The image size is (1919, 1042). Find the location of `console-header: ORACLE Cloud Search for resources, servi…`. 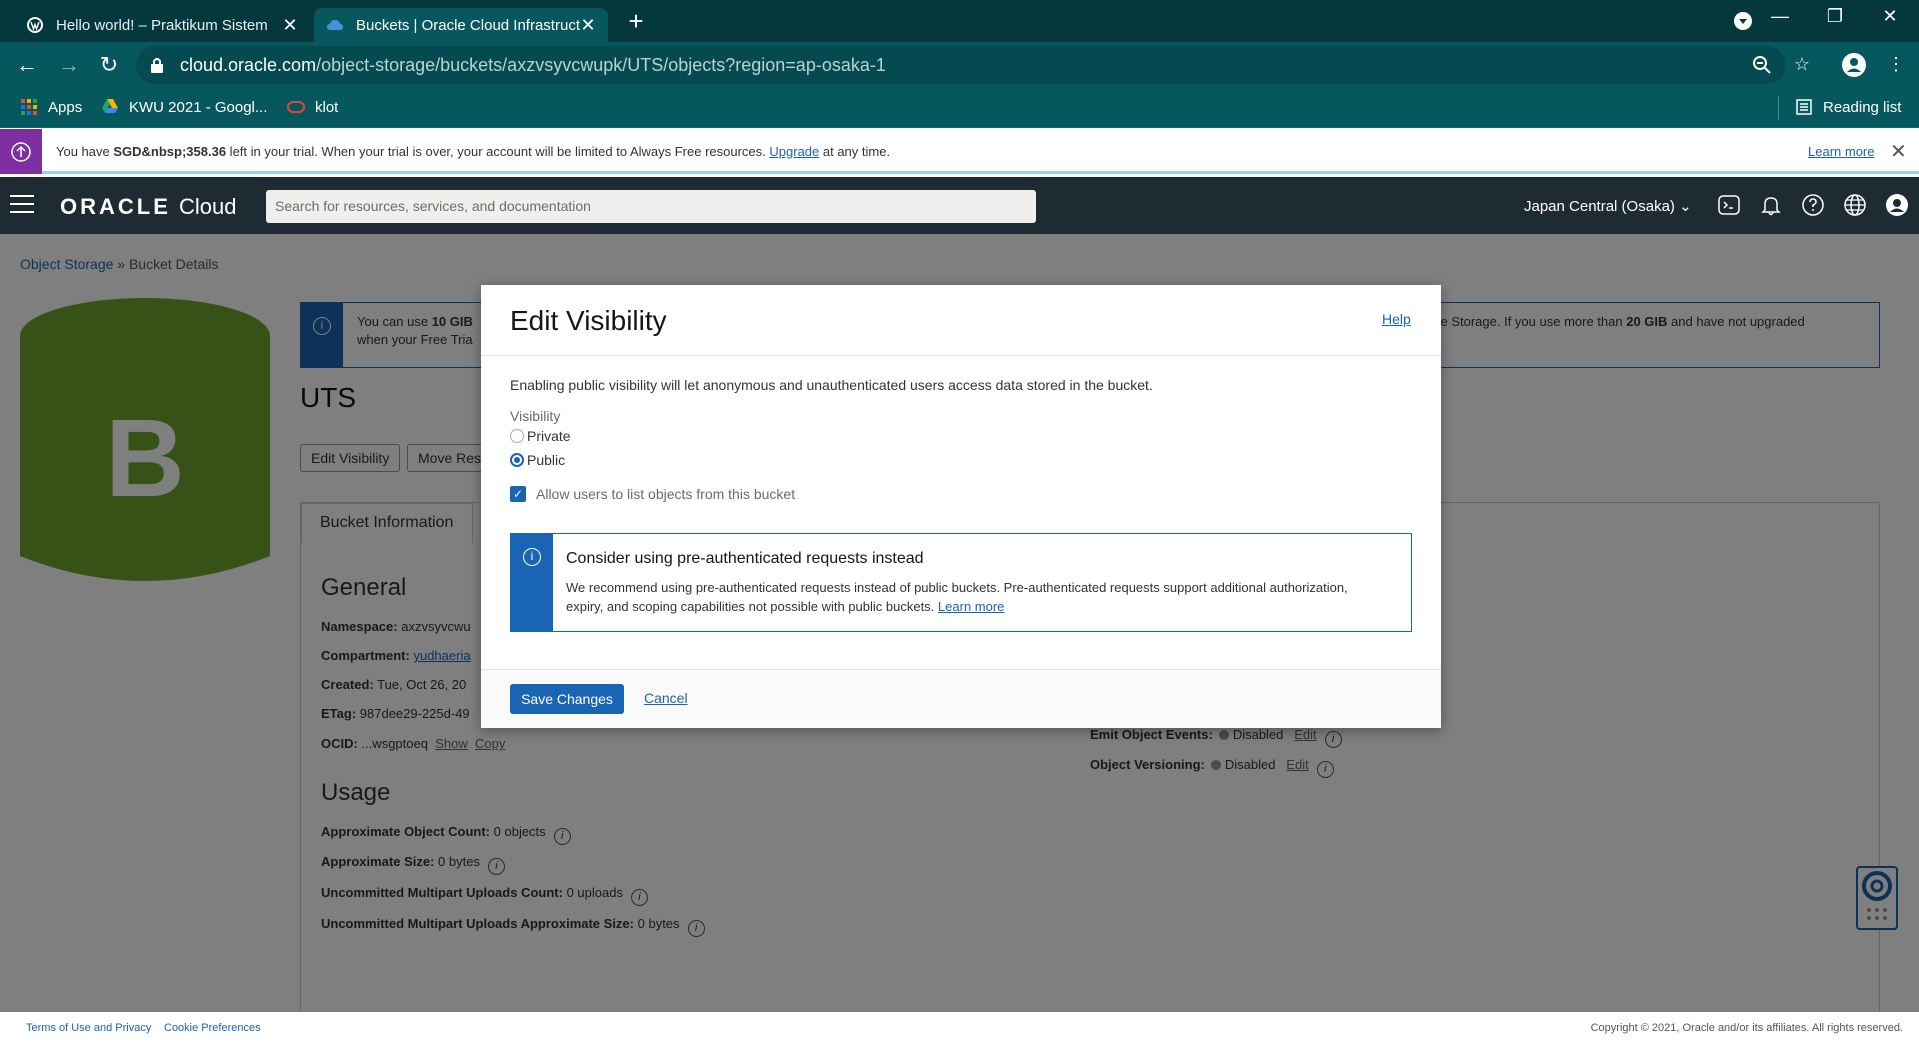

console-header: ORACLE Cloud Search for resources, servi… is located at coordinates (959, 205).